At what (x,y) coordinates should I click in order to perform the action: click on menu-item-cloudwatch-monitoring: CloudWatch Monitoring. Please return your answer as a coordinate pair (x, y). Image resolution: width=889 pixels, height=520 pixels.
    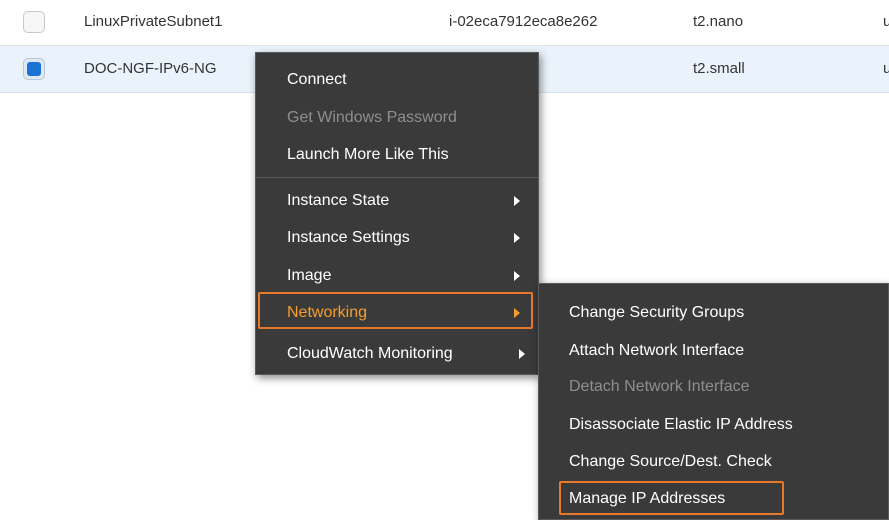
    Looking at the image, I should click on (397, 354).